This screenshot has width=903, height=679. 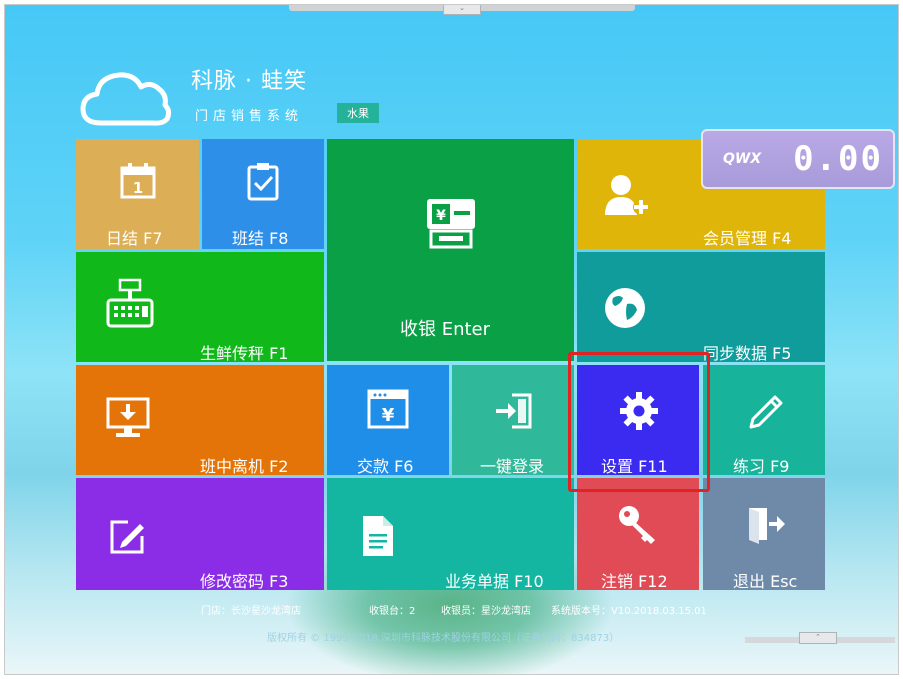 What do you see at coordinates (126, 99) in the screenshot?
I see `cloud-logo-icon` at bounding box center [126, 99].